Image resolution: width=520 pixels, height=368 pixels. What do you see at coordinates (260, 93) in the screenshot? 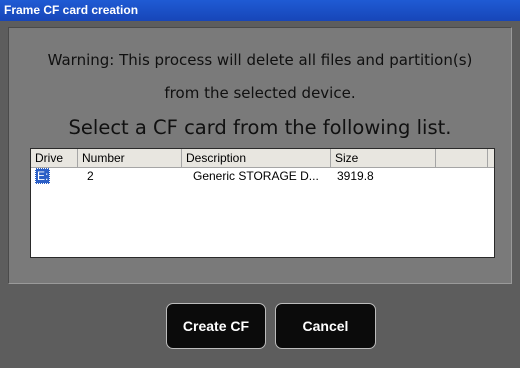
I see `warning-line-2: from the selected device.` at bounding box center [260, 93].